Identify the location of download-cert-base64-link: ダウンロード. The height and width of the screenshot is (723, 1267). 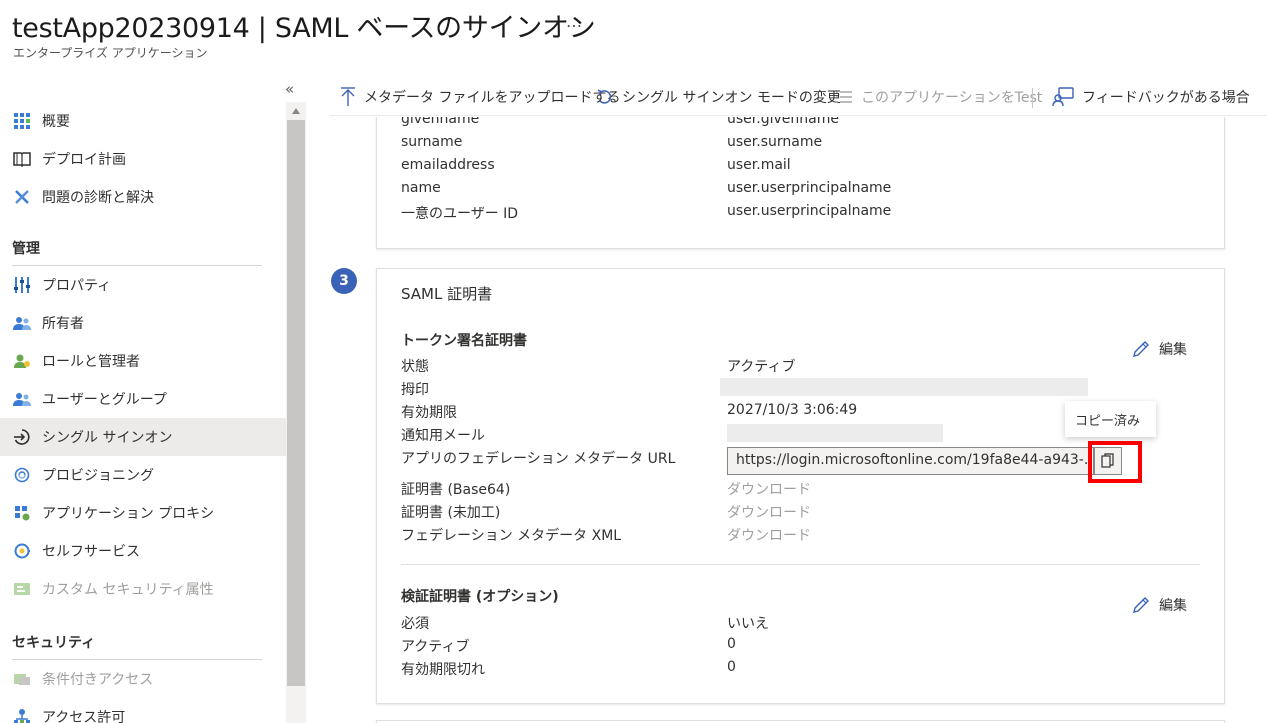
(769, 489).